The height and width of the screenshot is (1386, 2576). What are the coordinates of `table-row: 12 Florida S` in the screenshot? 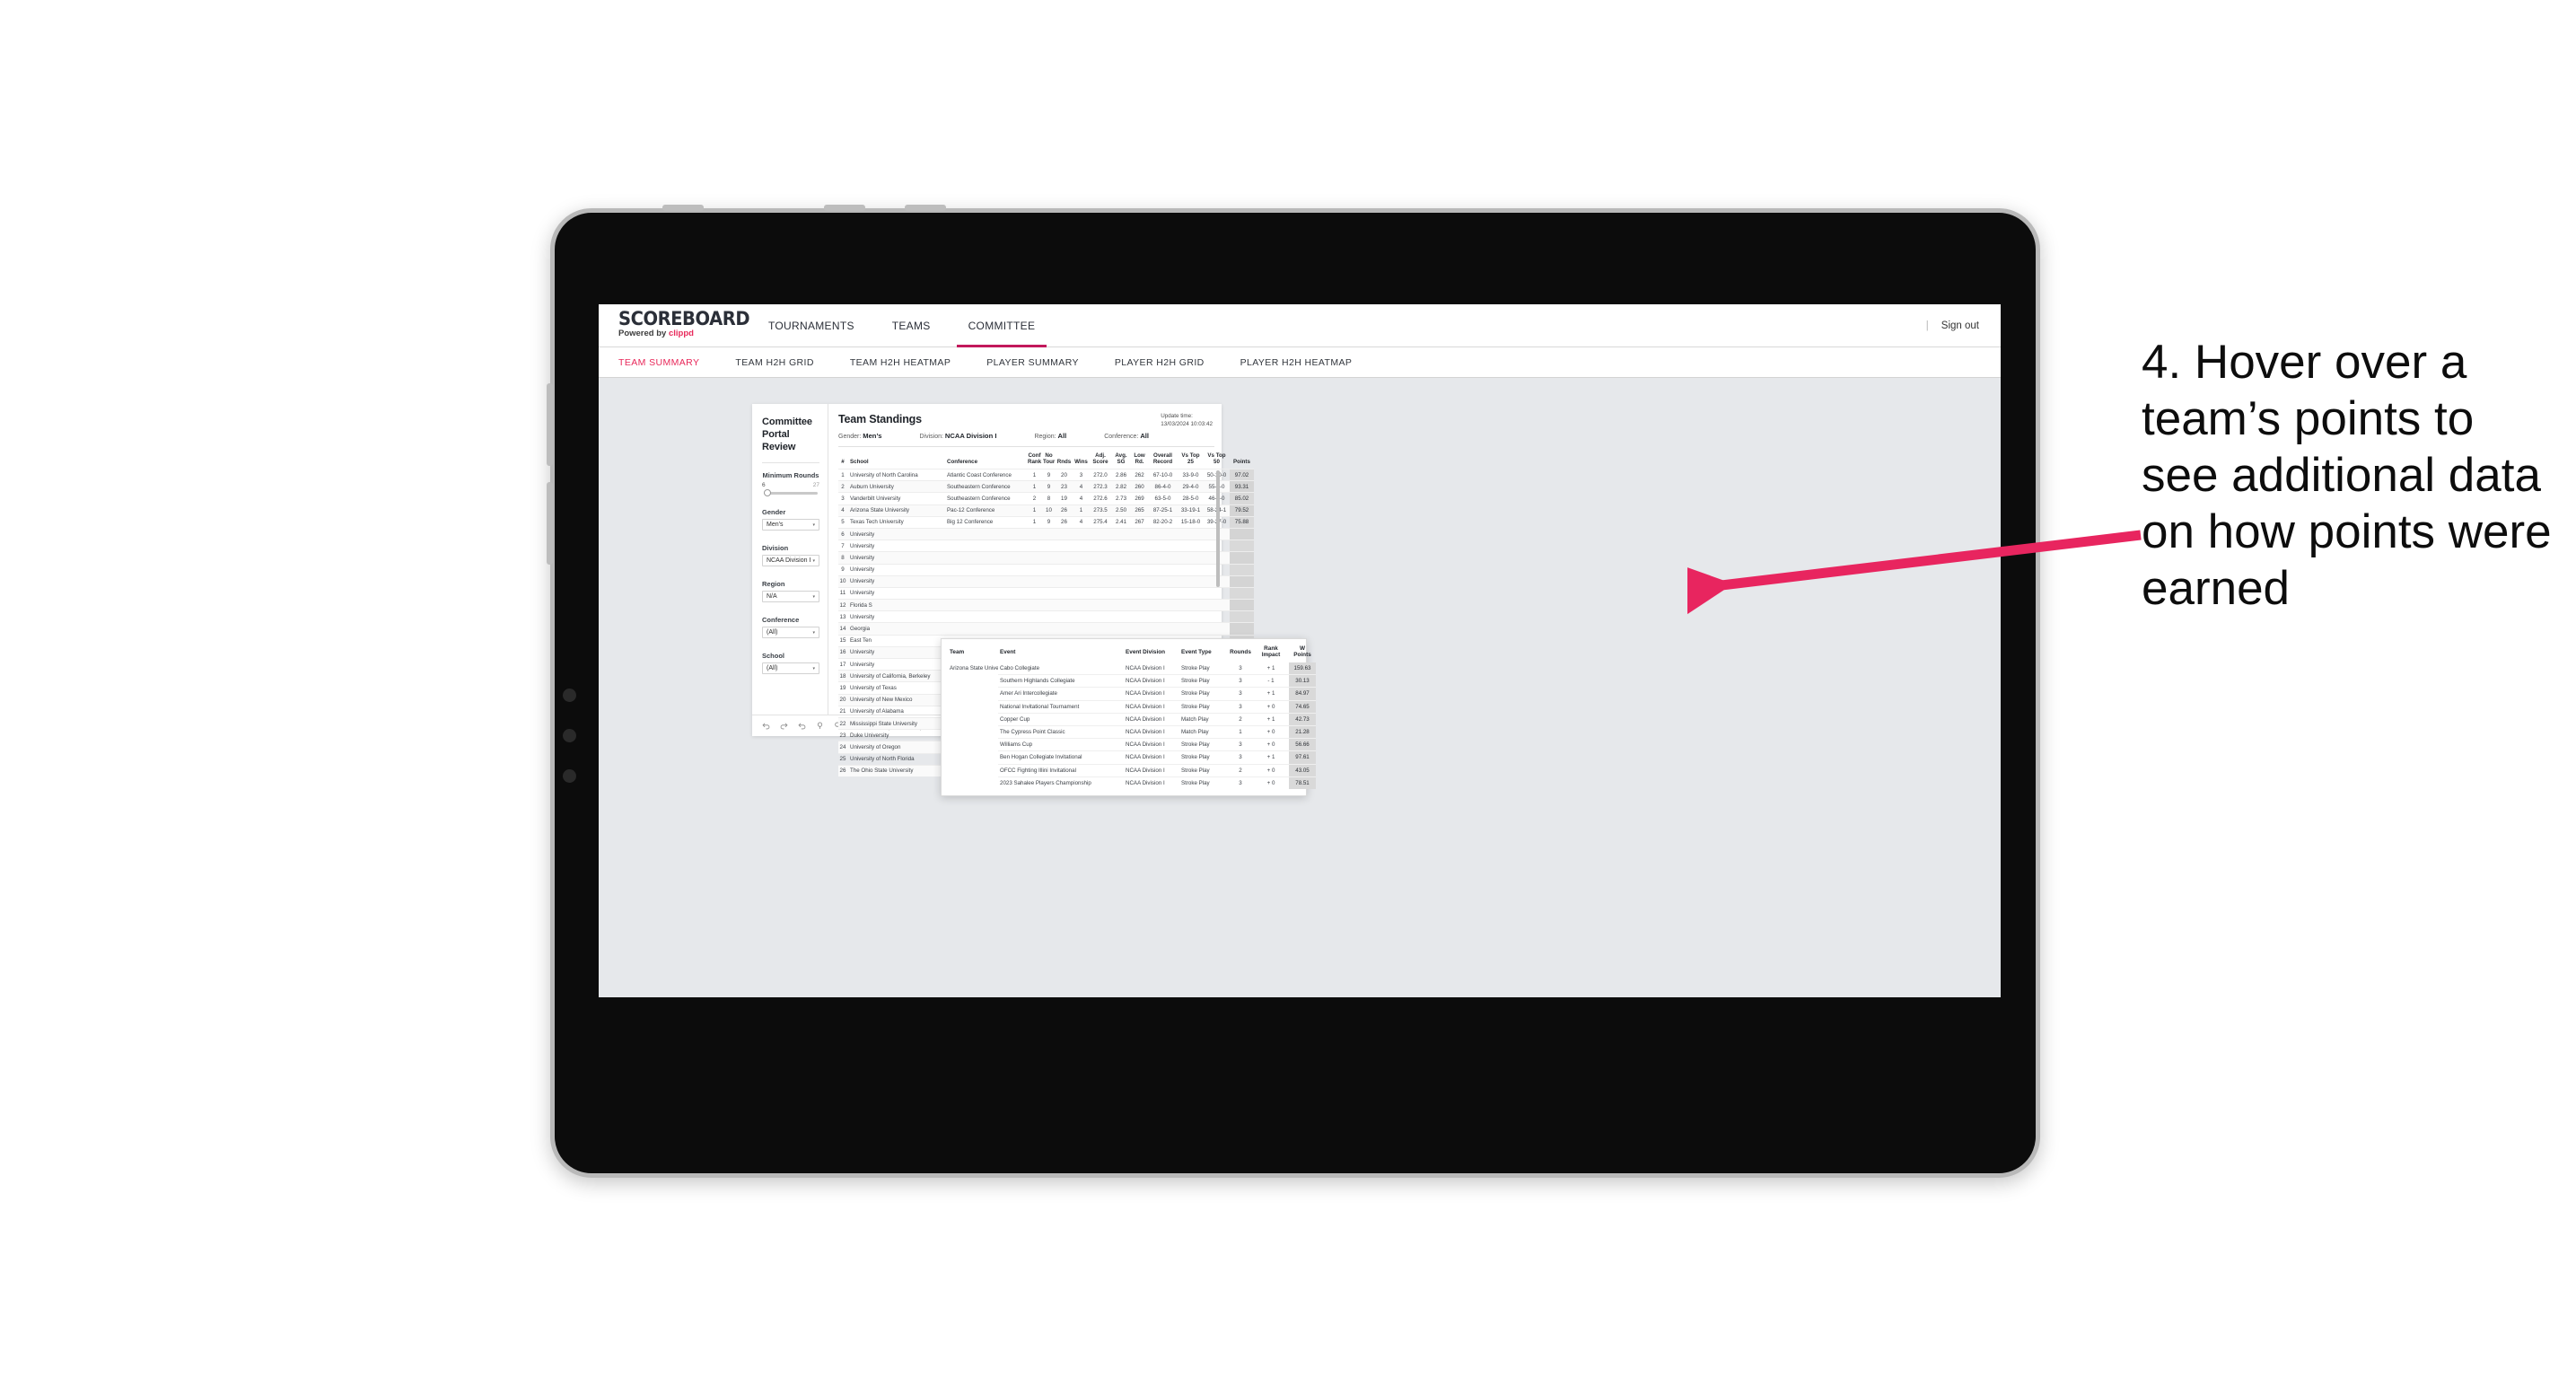 It's located at (1046, 605).